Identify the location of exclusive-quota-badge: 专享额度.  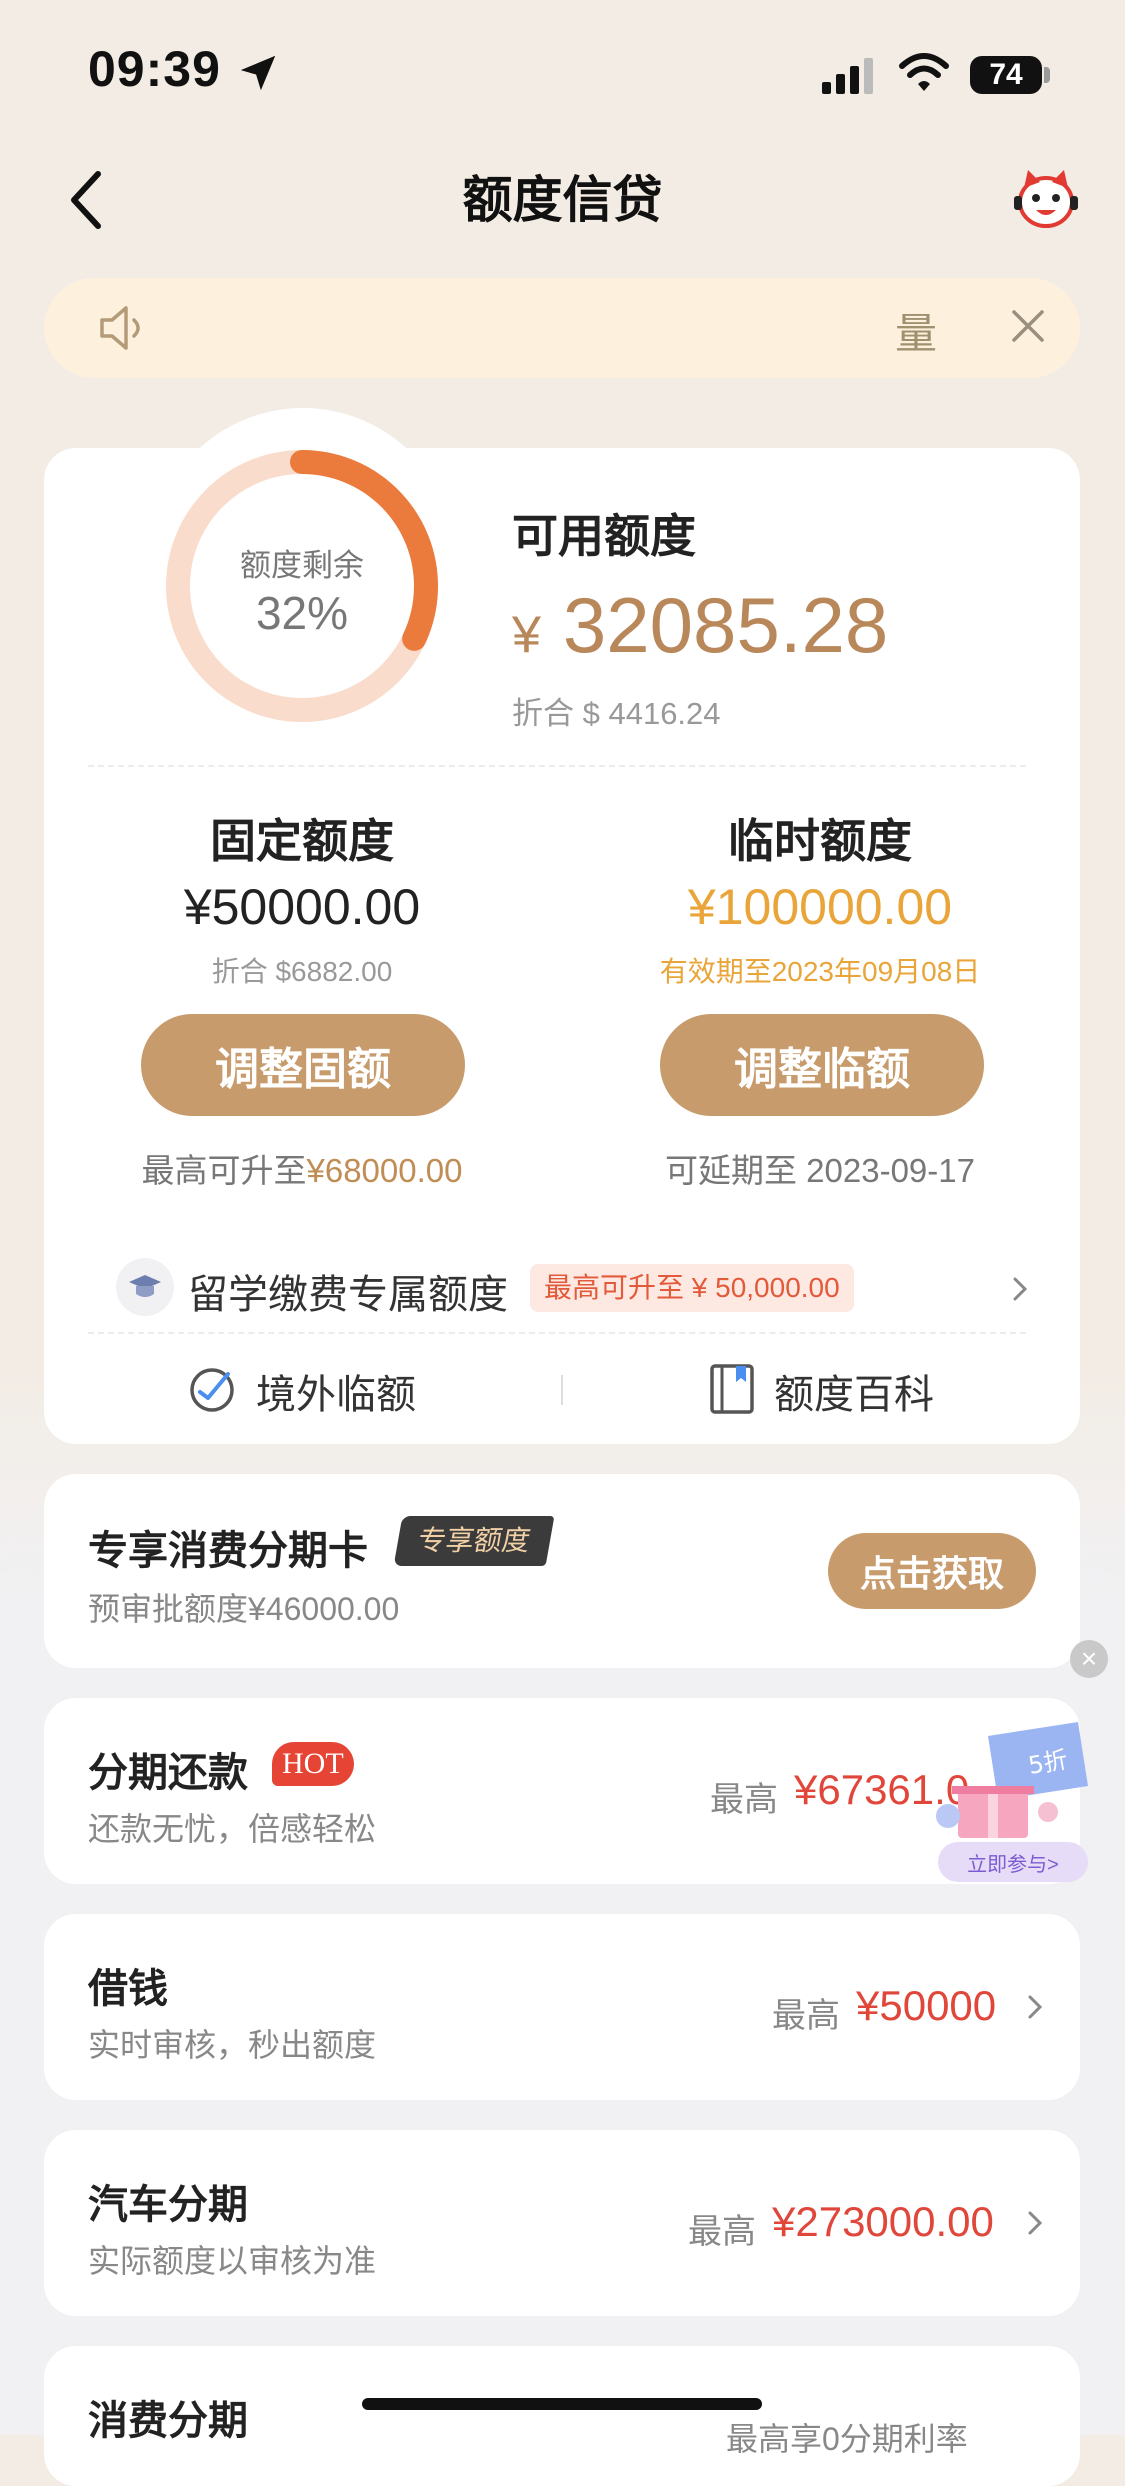
(474, 1541).